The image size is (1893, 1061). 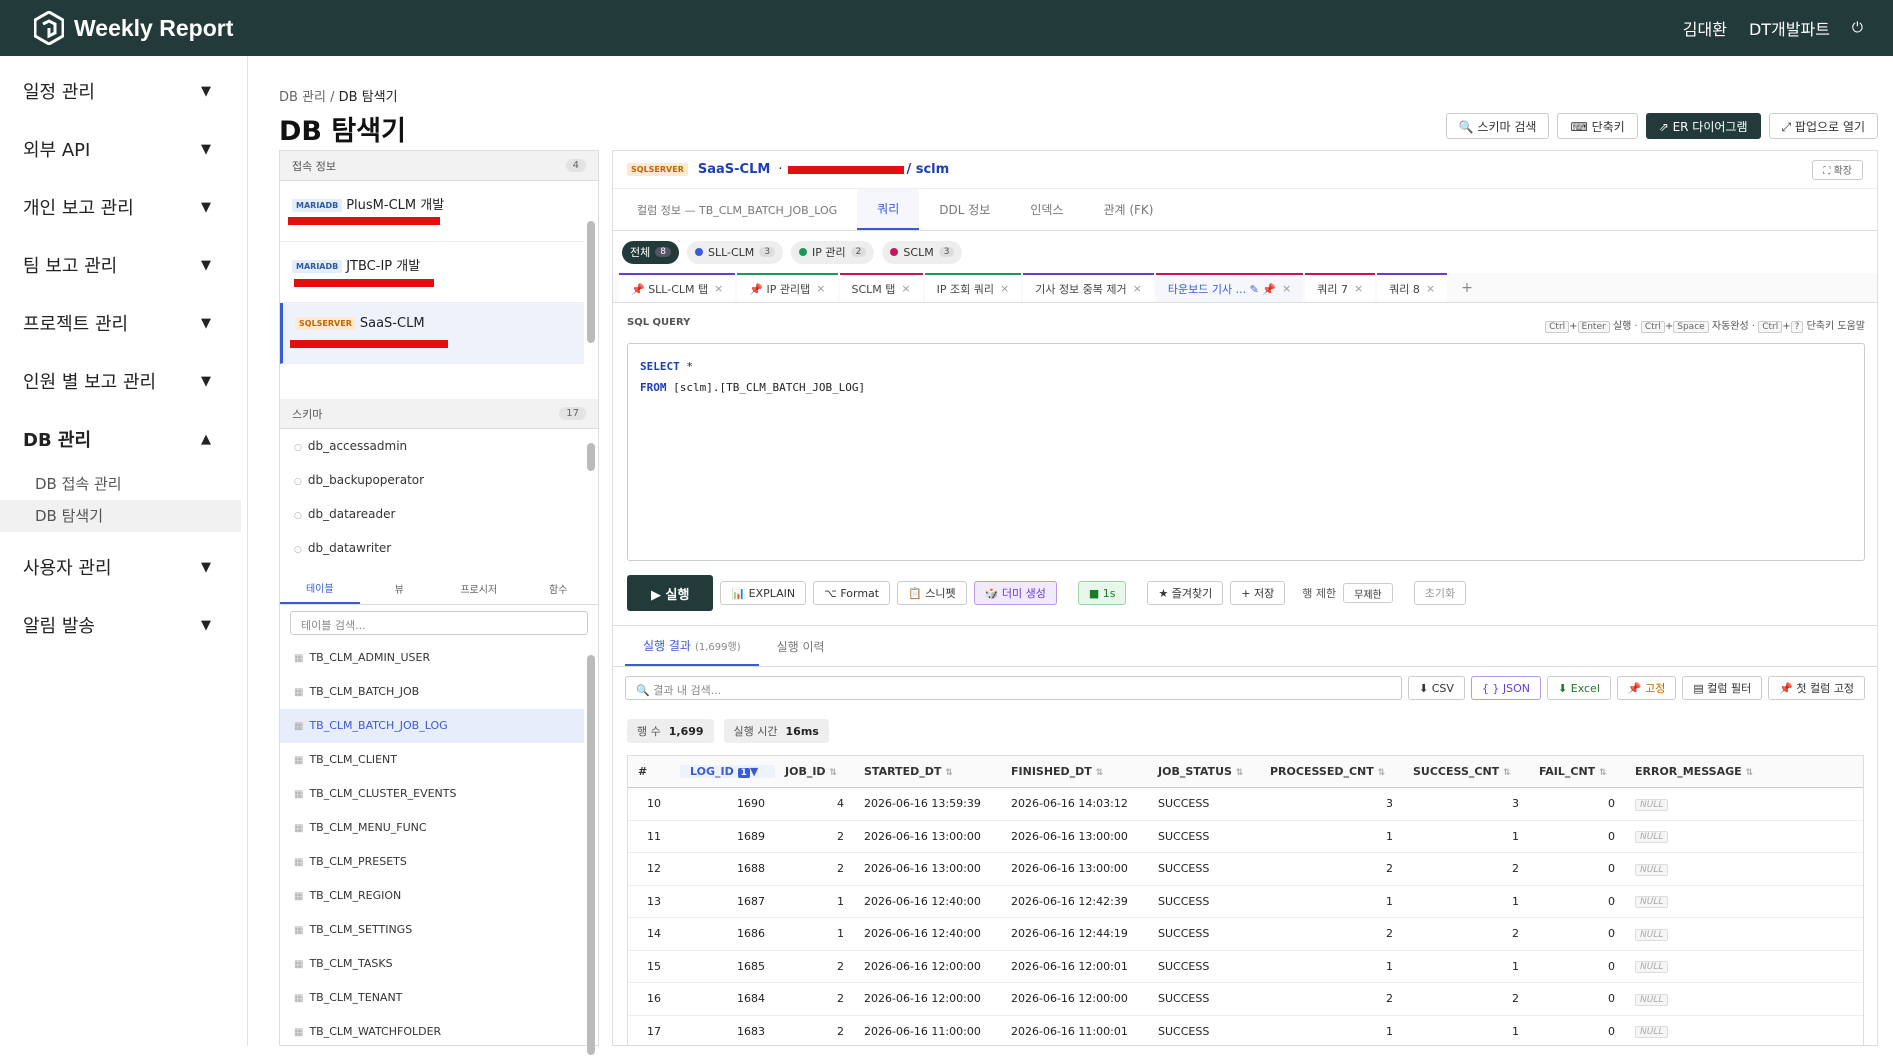 I want to click on timer-button: ■ 1s, so click(x=1102, y=593).